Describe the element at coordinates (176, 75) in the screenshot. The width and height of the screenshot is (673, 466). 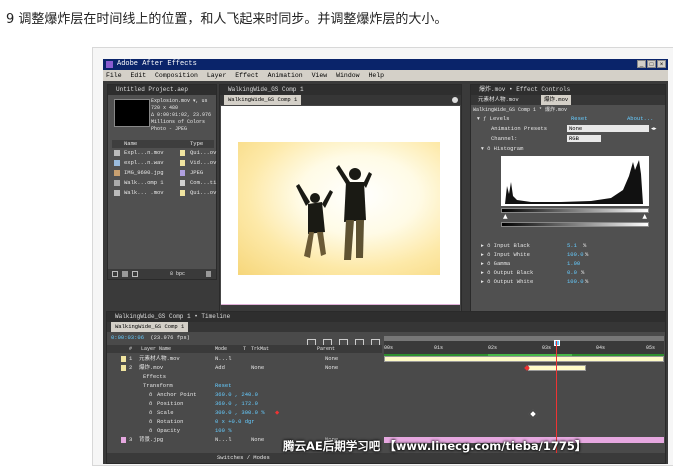
I see `menu-composition: Composition` at that location.